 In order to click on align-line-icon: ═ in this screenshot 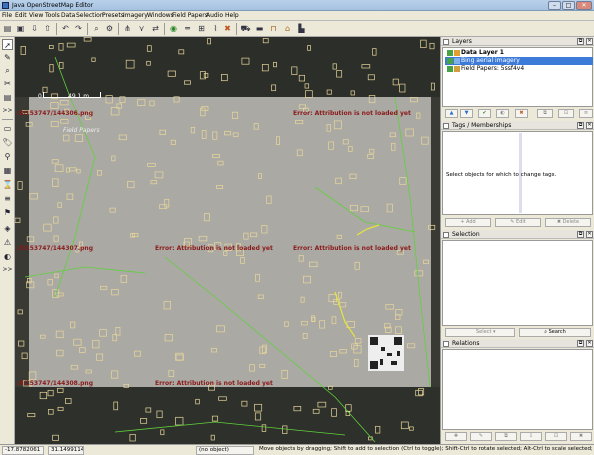, I will do `click(187, 28)`.